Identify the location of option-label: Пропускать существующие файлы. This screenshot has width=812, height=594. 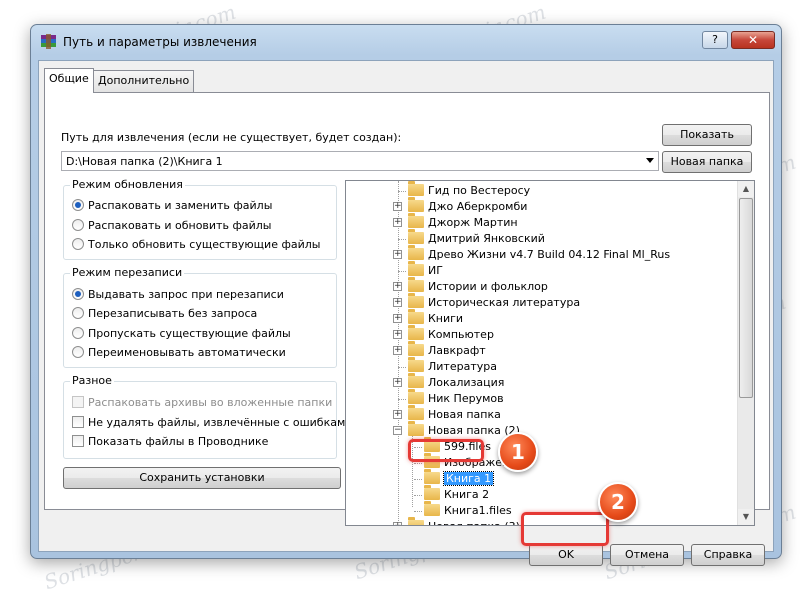
(189, 333).